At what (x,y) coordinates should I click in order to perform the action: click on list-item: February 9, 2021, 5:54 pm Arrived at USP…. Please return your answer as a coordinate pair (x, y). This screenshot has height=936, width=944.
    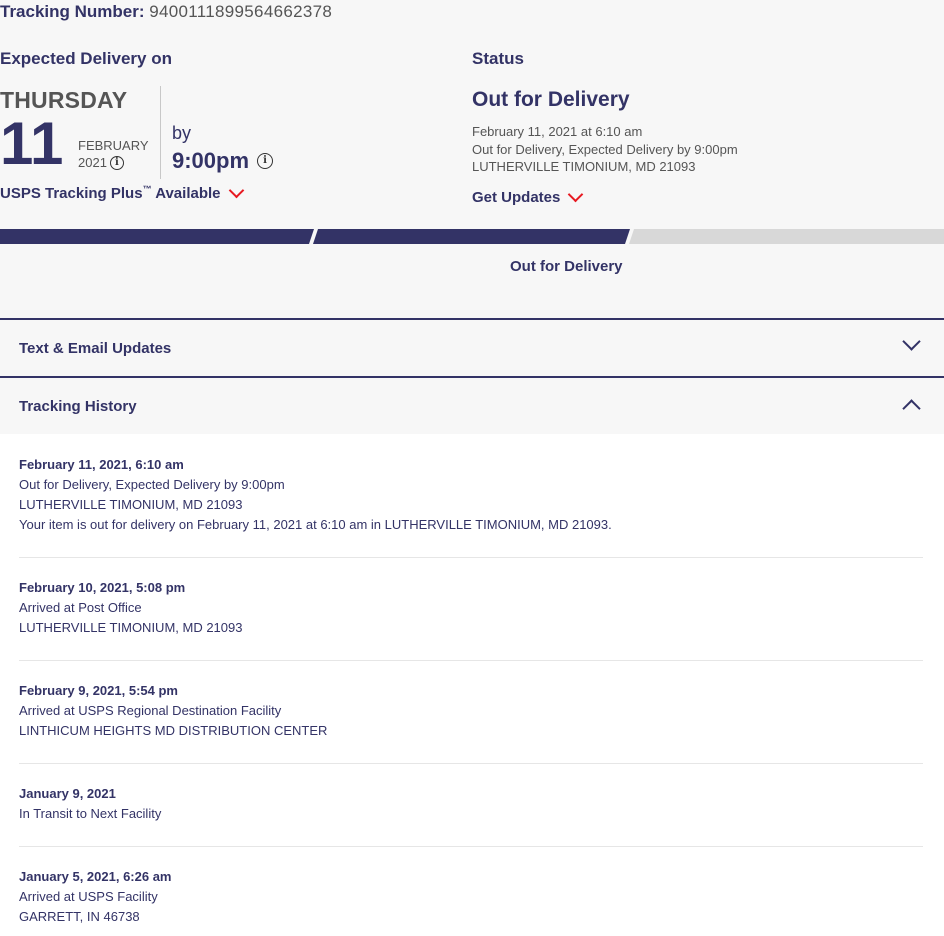
    Looking at the image, I should click on (471, 722).